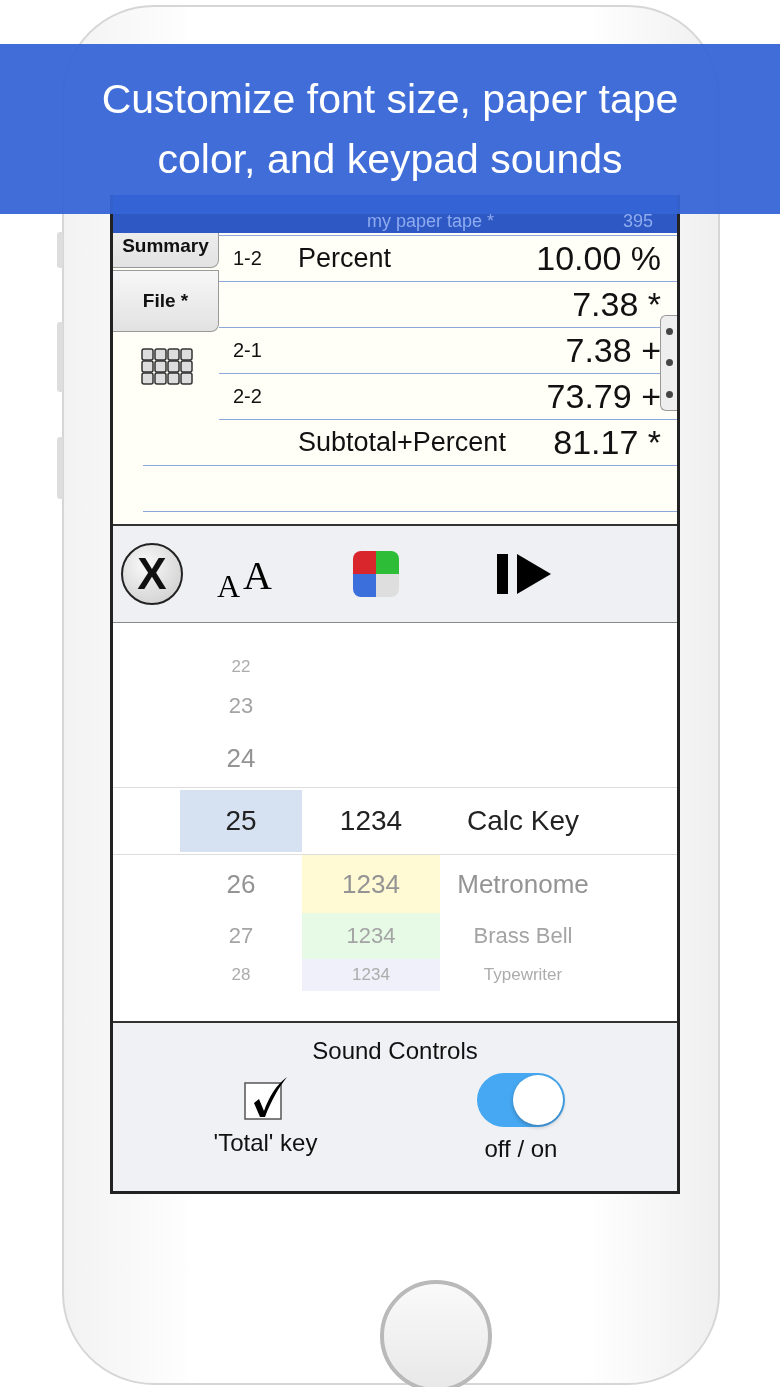 This screenshot has width=780, height=1387. What do you see at coordinates (241, 758) in the screenshot?
I see `font-size-option: 24` at bounding box center [241, 758].